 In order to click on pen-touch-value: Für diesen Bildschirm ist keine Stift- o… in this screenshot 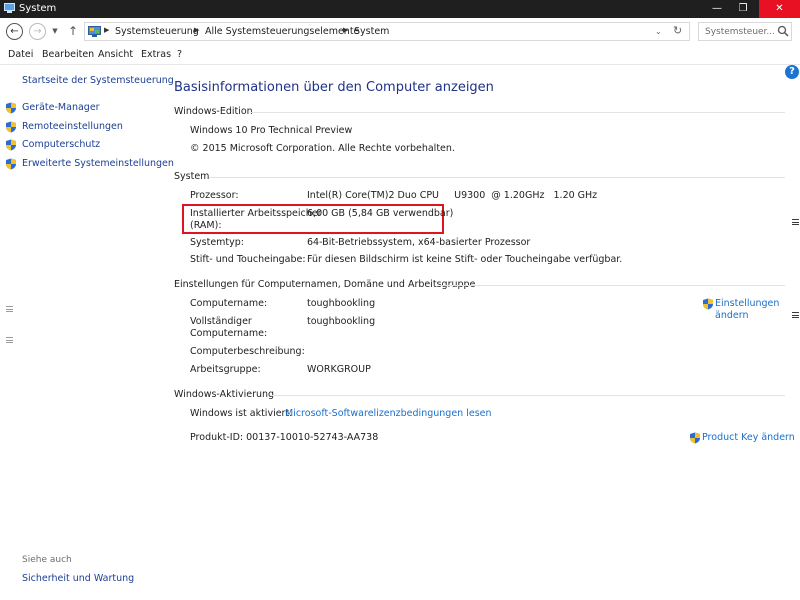, I will do `click(465, 259)`.